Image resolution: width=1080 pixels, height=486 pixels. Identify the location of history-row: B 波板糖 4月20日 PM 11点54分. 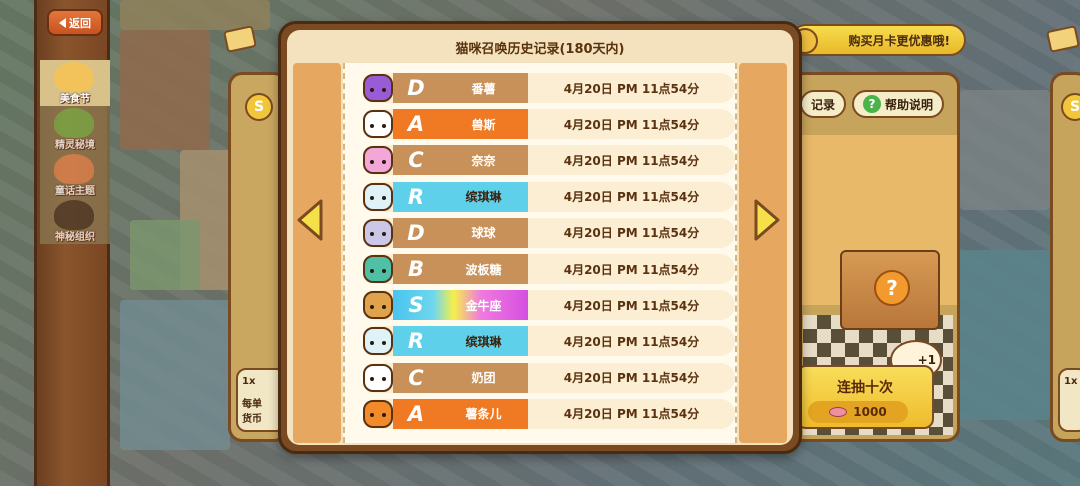
(549, 269).